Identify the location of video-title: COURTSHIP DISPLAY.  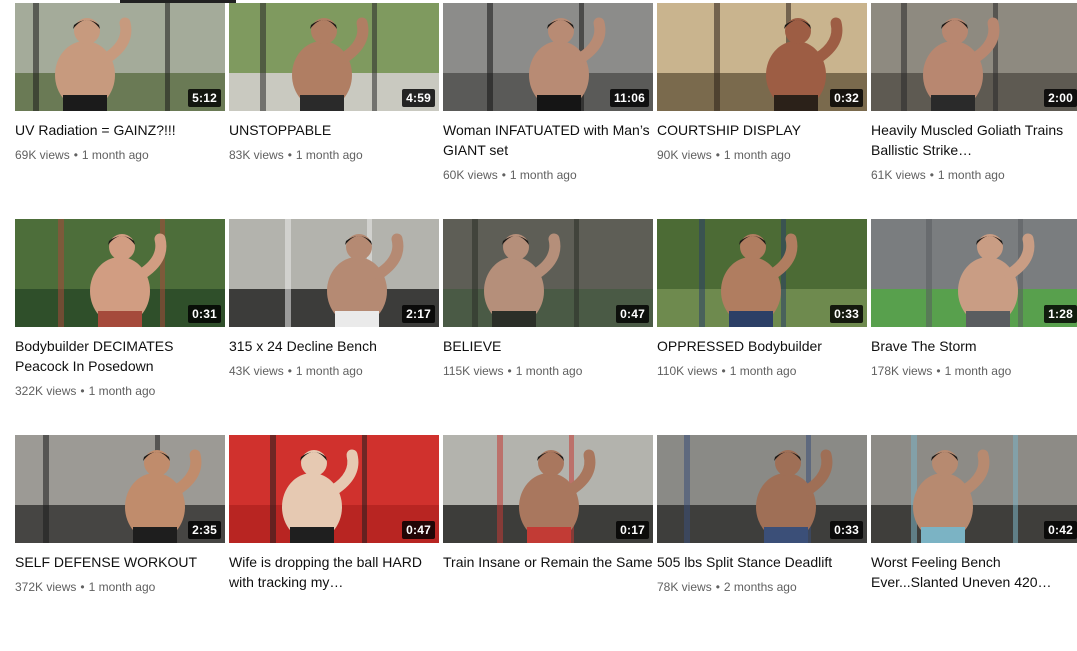
(762, 130).